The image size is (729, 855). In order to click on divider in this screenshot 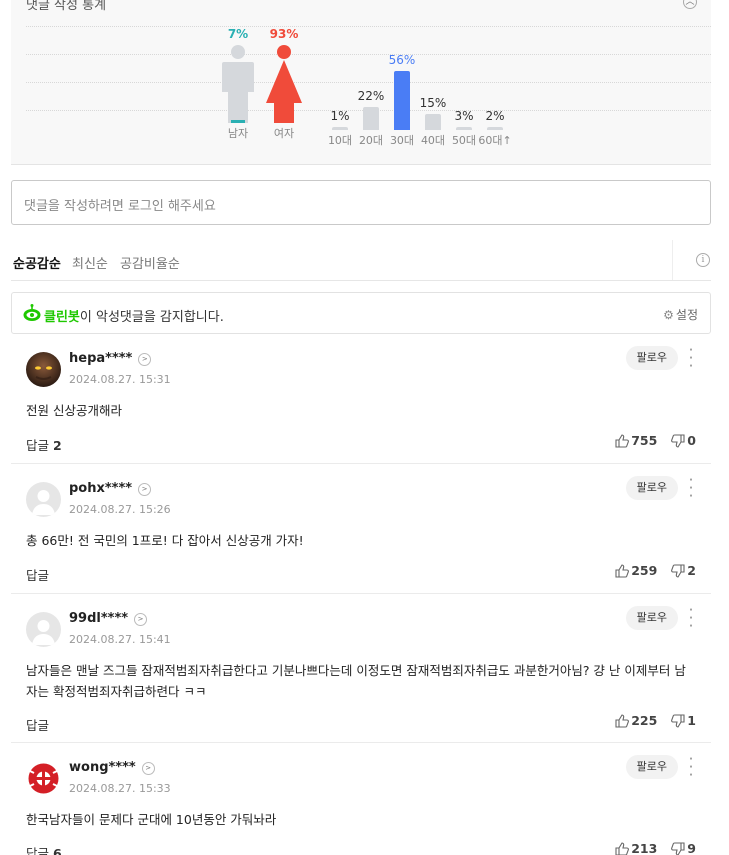, I will do `click(672, 260)`.